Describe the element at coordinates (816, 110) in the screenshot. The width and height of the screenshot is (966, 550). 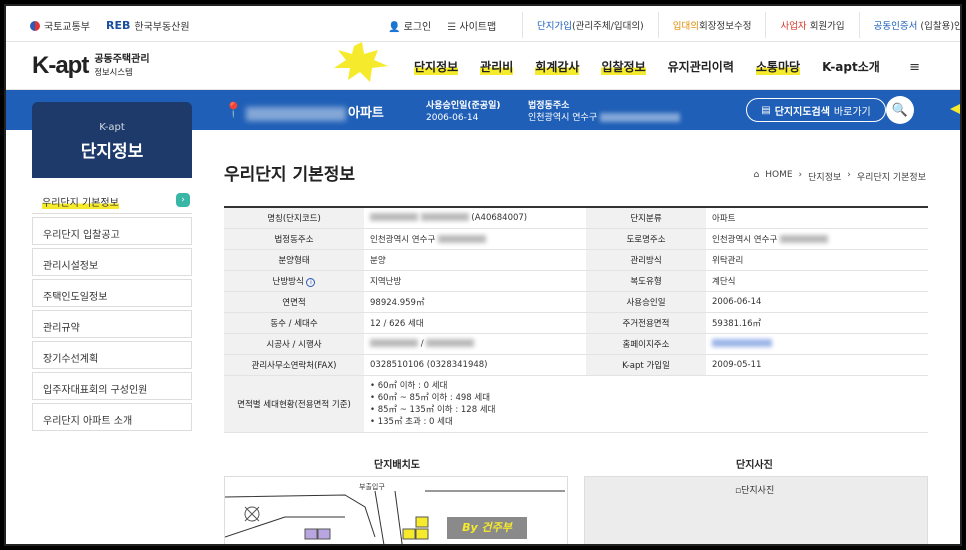
I see `map-search-button: ▤ 단지지도검색 바로가기` at that location.